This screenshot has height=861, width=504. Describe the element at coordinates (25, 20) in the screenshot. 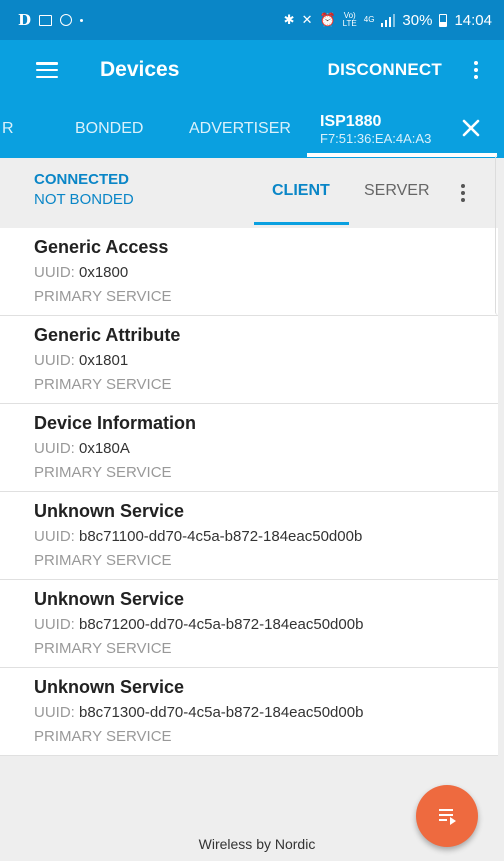

I see `carrier-icon: D` at that location.